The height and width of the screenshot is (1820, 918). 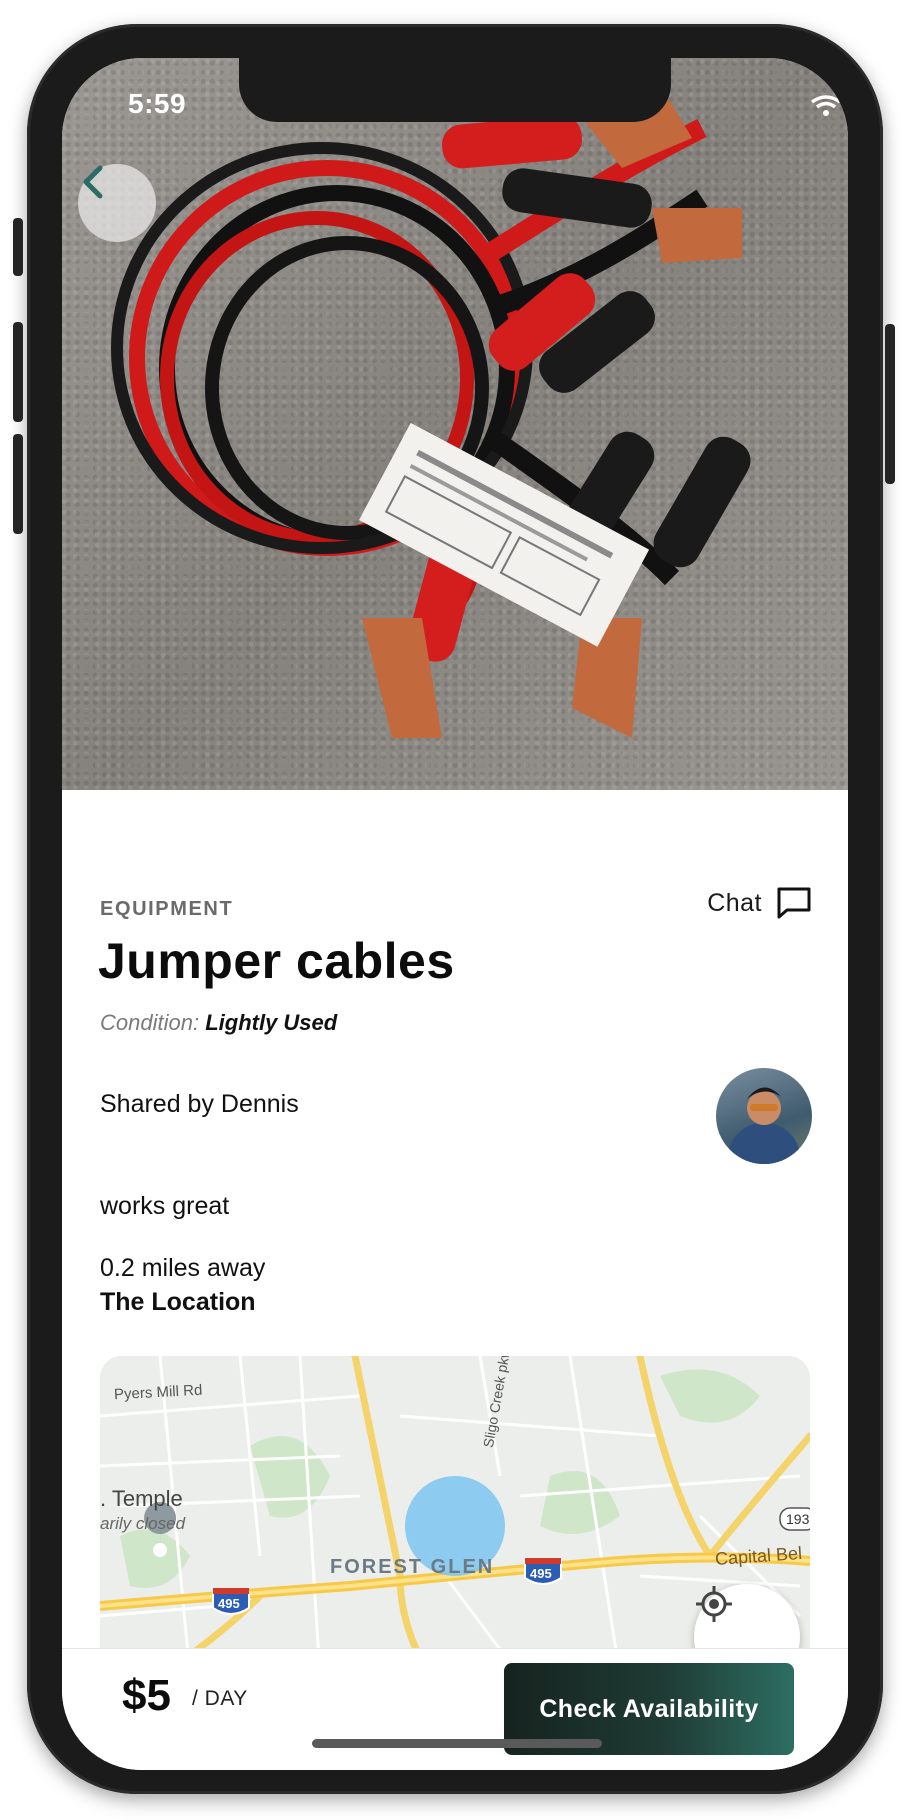 I want to click on power-button, so click(x=890, y=404).